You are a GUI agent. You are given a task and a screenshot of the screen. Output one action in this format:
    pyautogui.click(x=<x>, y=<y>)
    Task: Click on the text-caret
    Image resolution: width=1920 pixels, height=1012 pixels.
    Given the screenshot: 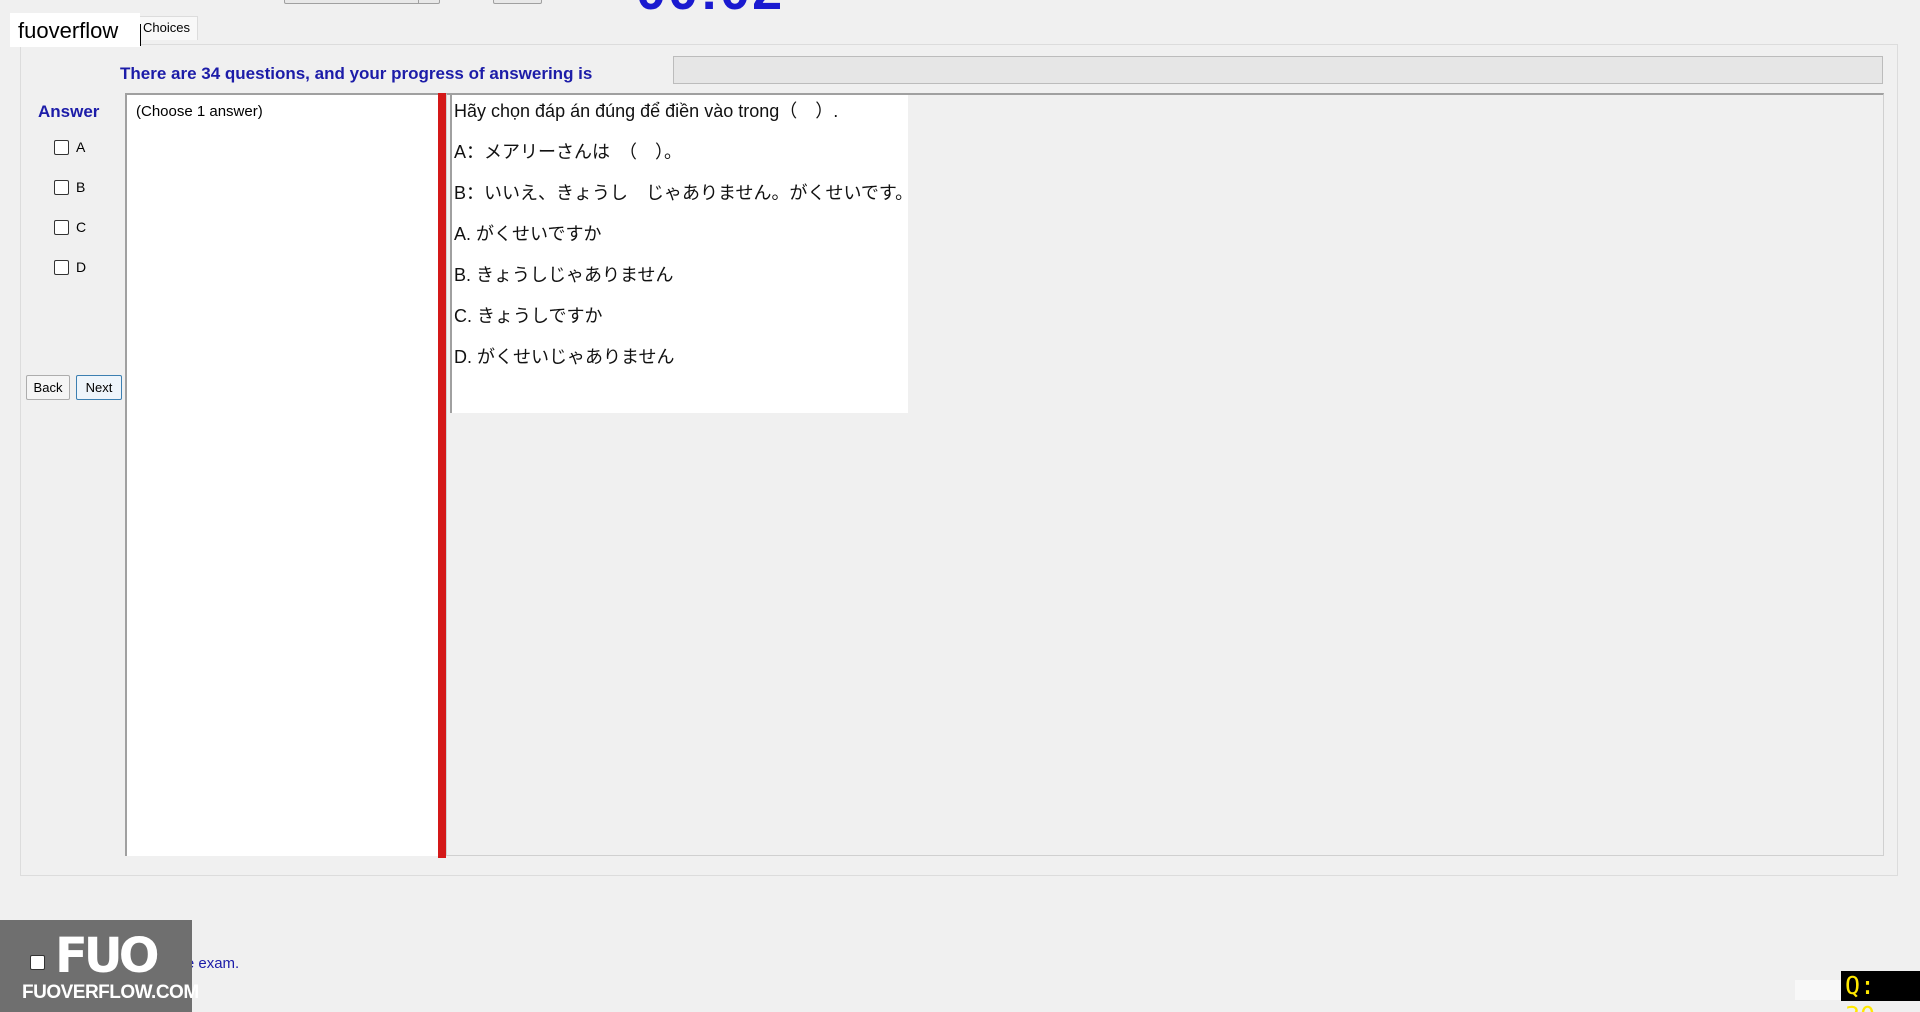 What is the action you would take?
    pyautogui.click(x=140, y=35)
    